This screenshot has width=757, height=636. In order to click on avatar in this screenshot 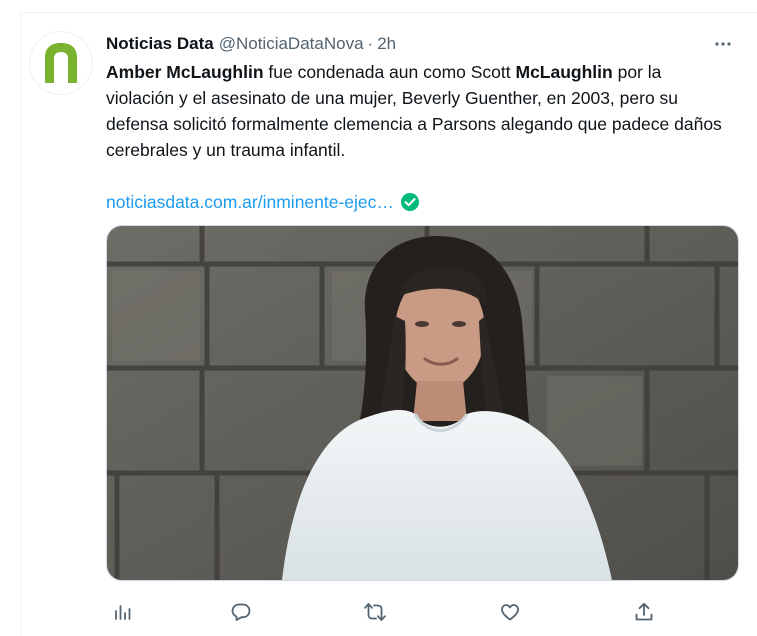, I will do `click(61, 63)`.